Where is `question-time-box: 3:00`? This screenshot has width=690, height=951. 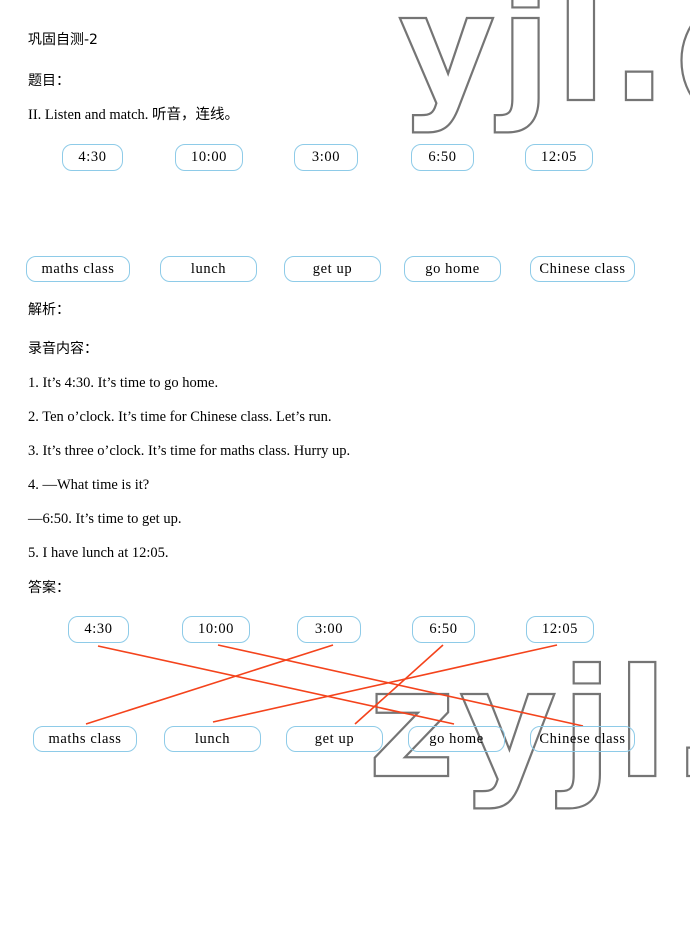 question-time-box: 3:00 is located at coordinates (326, 157).